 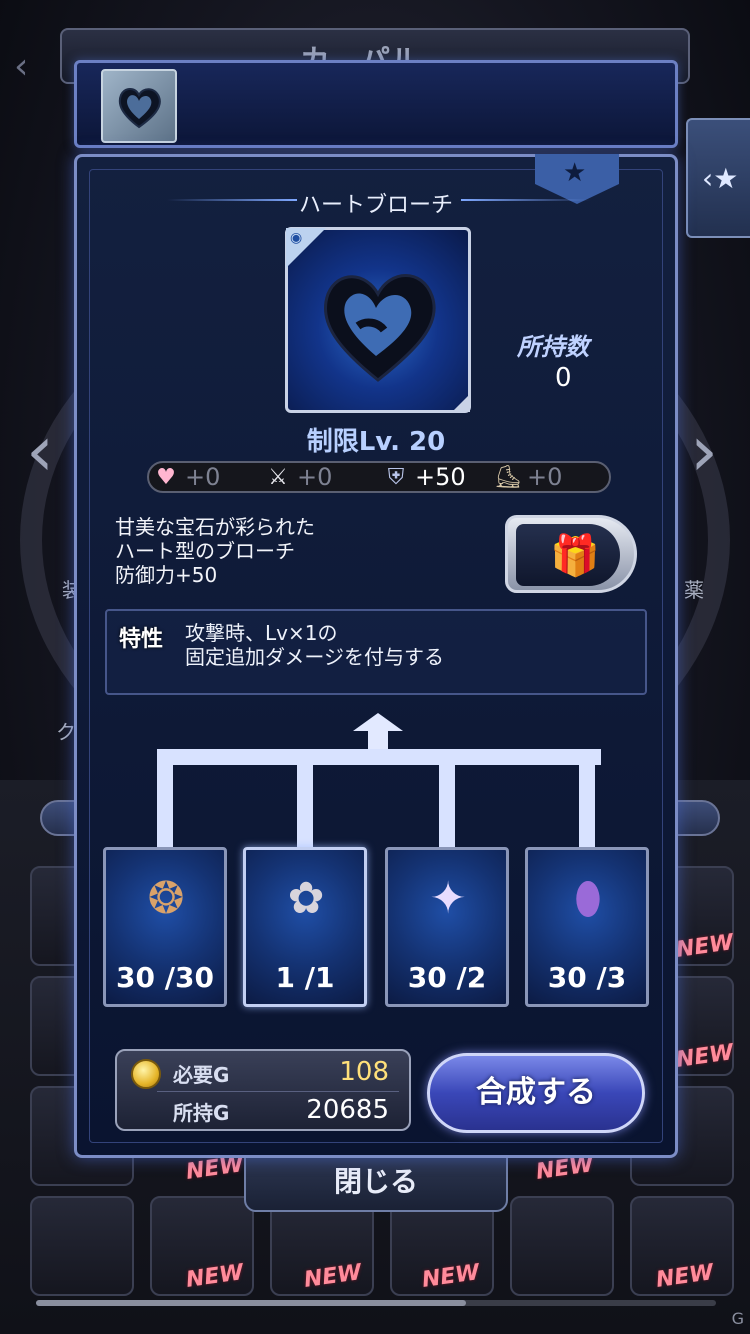 What do you see at coordinates (315, 477) in the screenshot?
I see `stat-attack-value: +0` at bounding box center [315, 477].